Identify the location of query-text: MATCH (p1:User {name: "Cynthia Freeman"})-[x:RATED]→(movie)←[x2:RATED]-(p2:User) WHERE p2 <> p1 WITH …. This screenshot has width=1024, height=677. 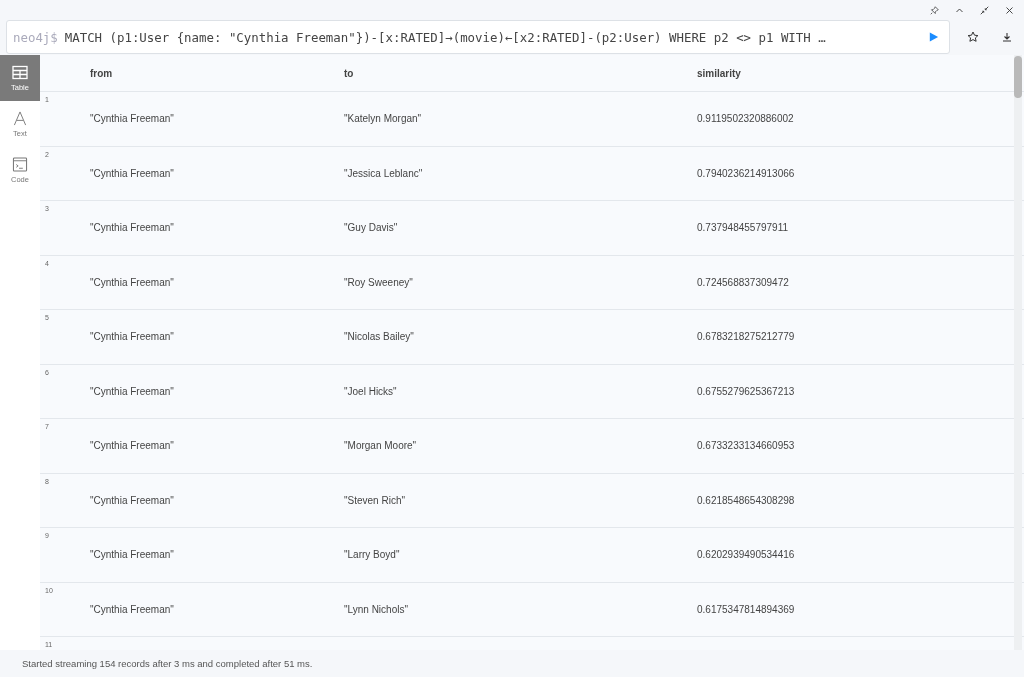
(445, 37).